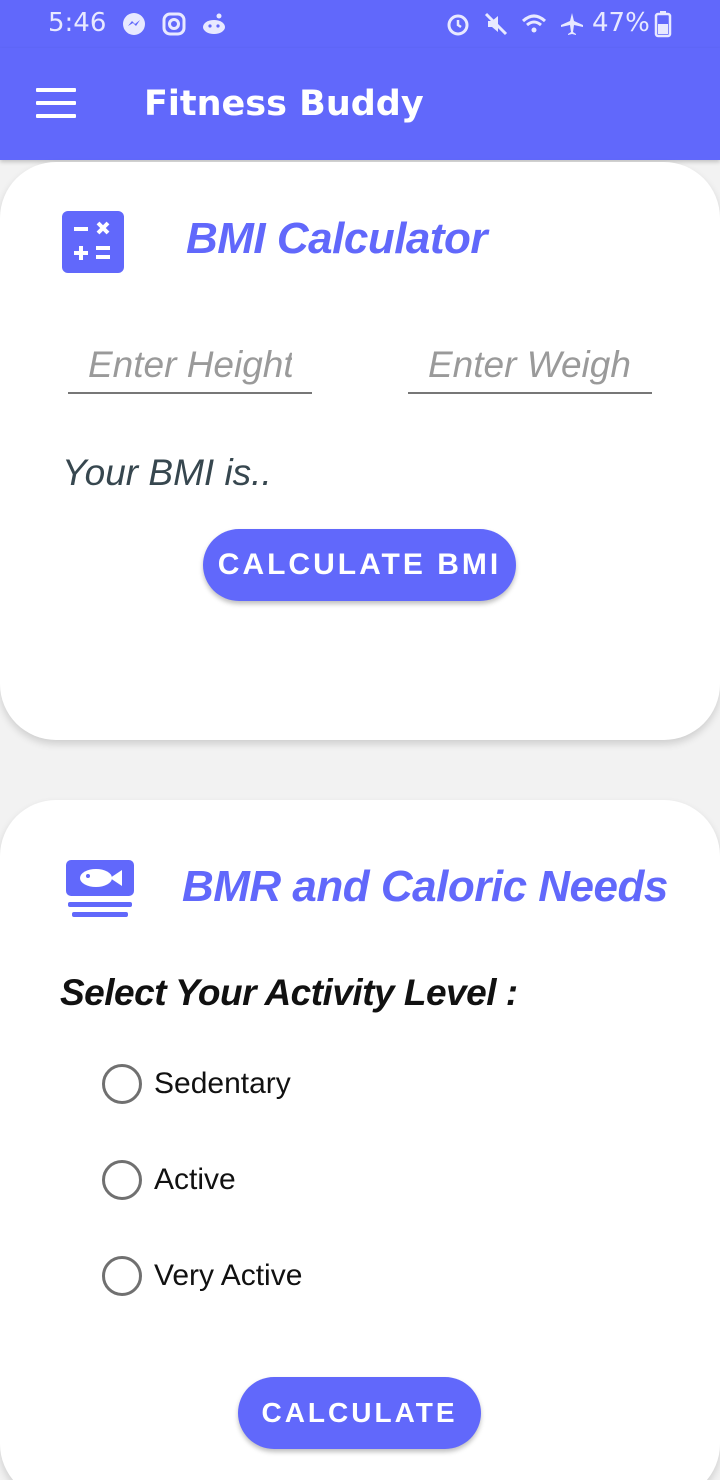 The height and width of the screenshot is (1480, 720). Describe the element at coordinates (359, 565) in the screenshot. I see `calculate-bmi-button: CALCULATE BMI` at that location.